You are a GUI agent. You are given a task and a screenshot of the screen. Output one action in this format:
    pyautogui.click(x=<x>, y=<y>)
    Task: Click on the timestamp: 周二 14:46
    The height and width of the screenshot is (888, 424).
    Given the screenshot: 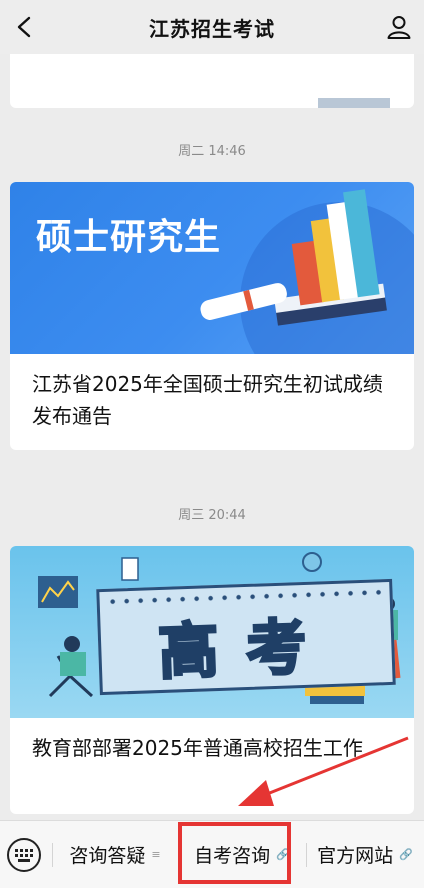 What is the action you would take?
    pyautogui.click(x=212, y=151)
    